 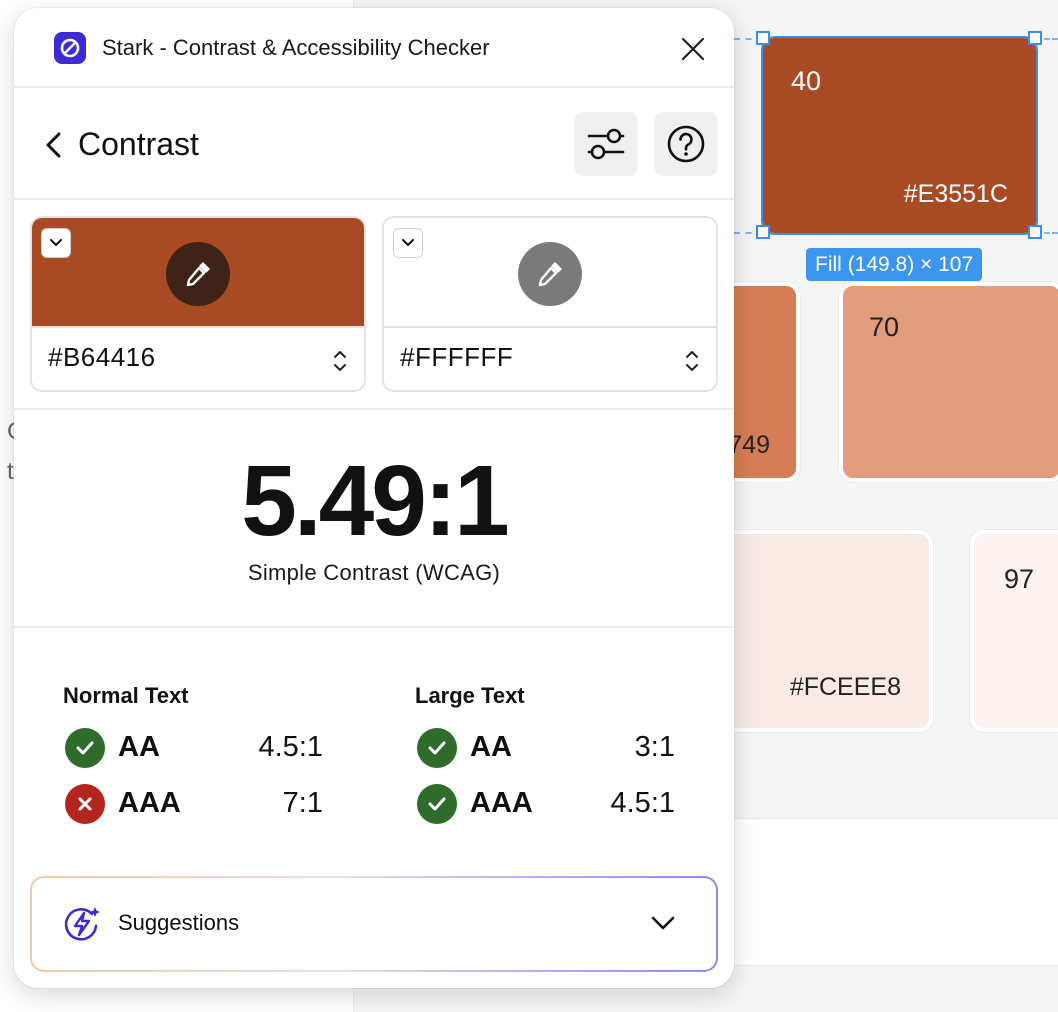 I want to click on normal-aaa-row: AAA 7:1, so click(x=194, y=804).